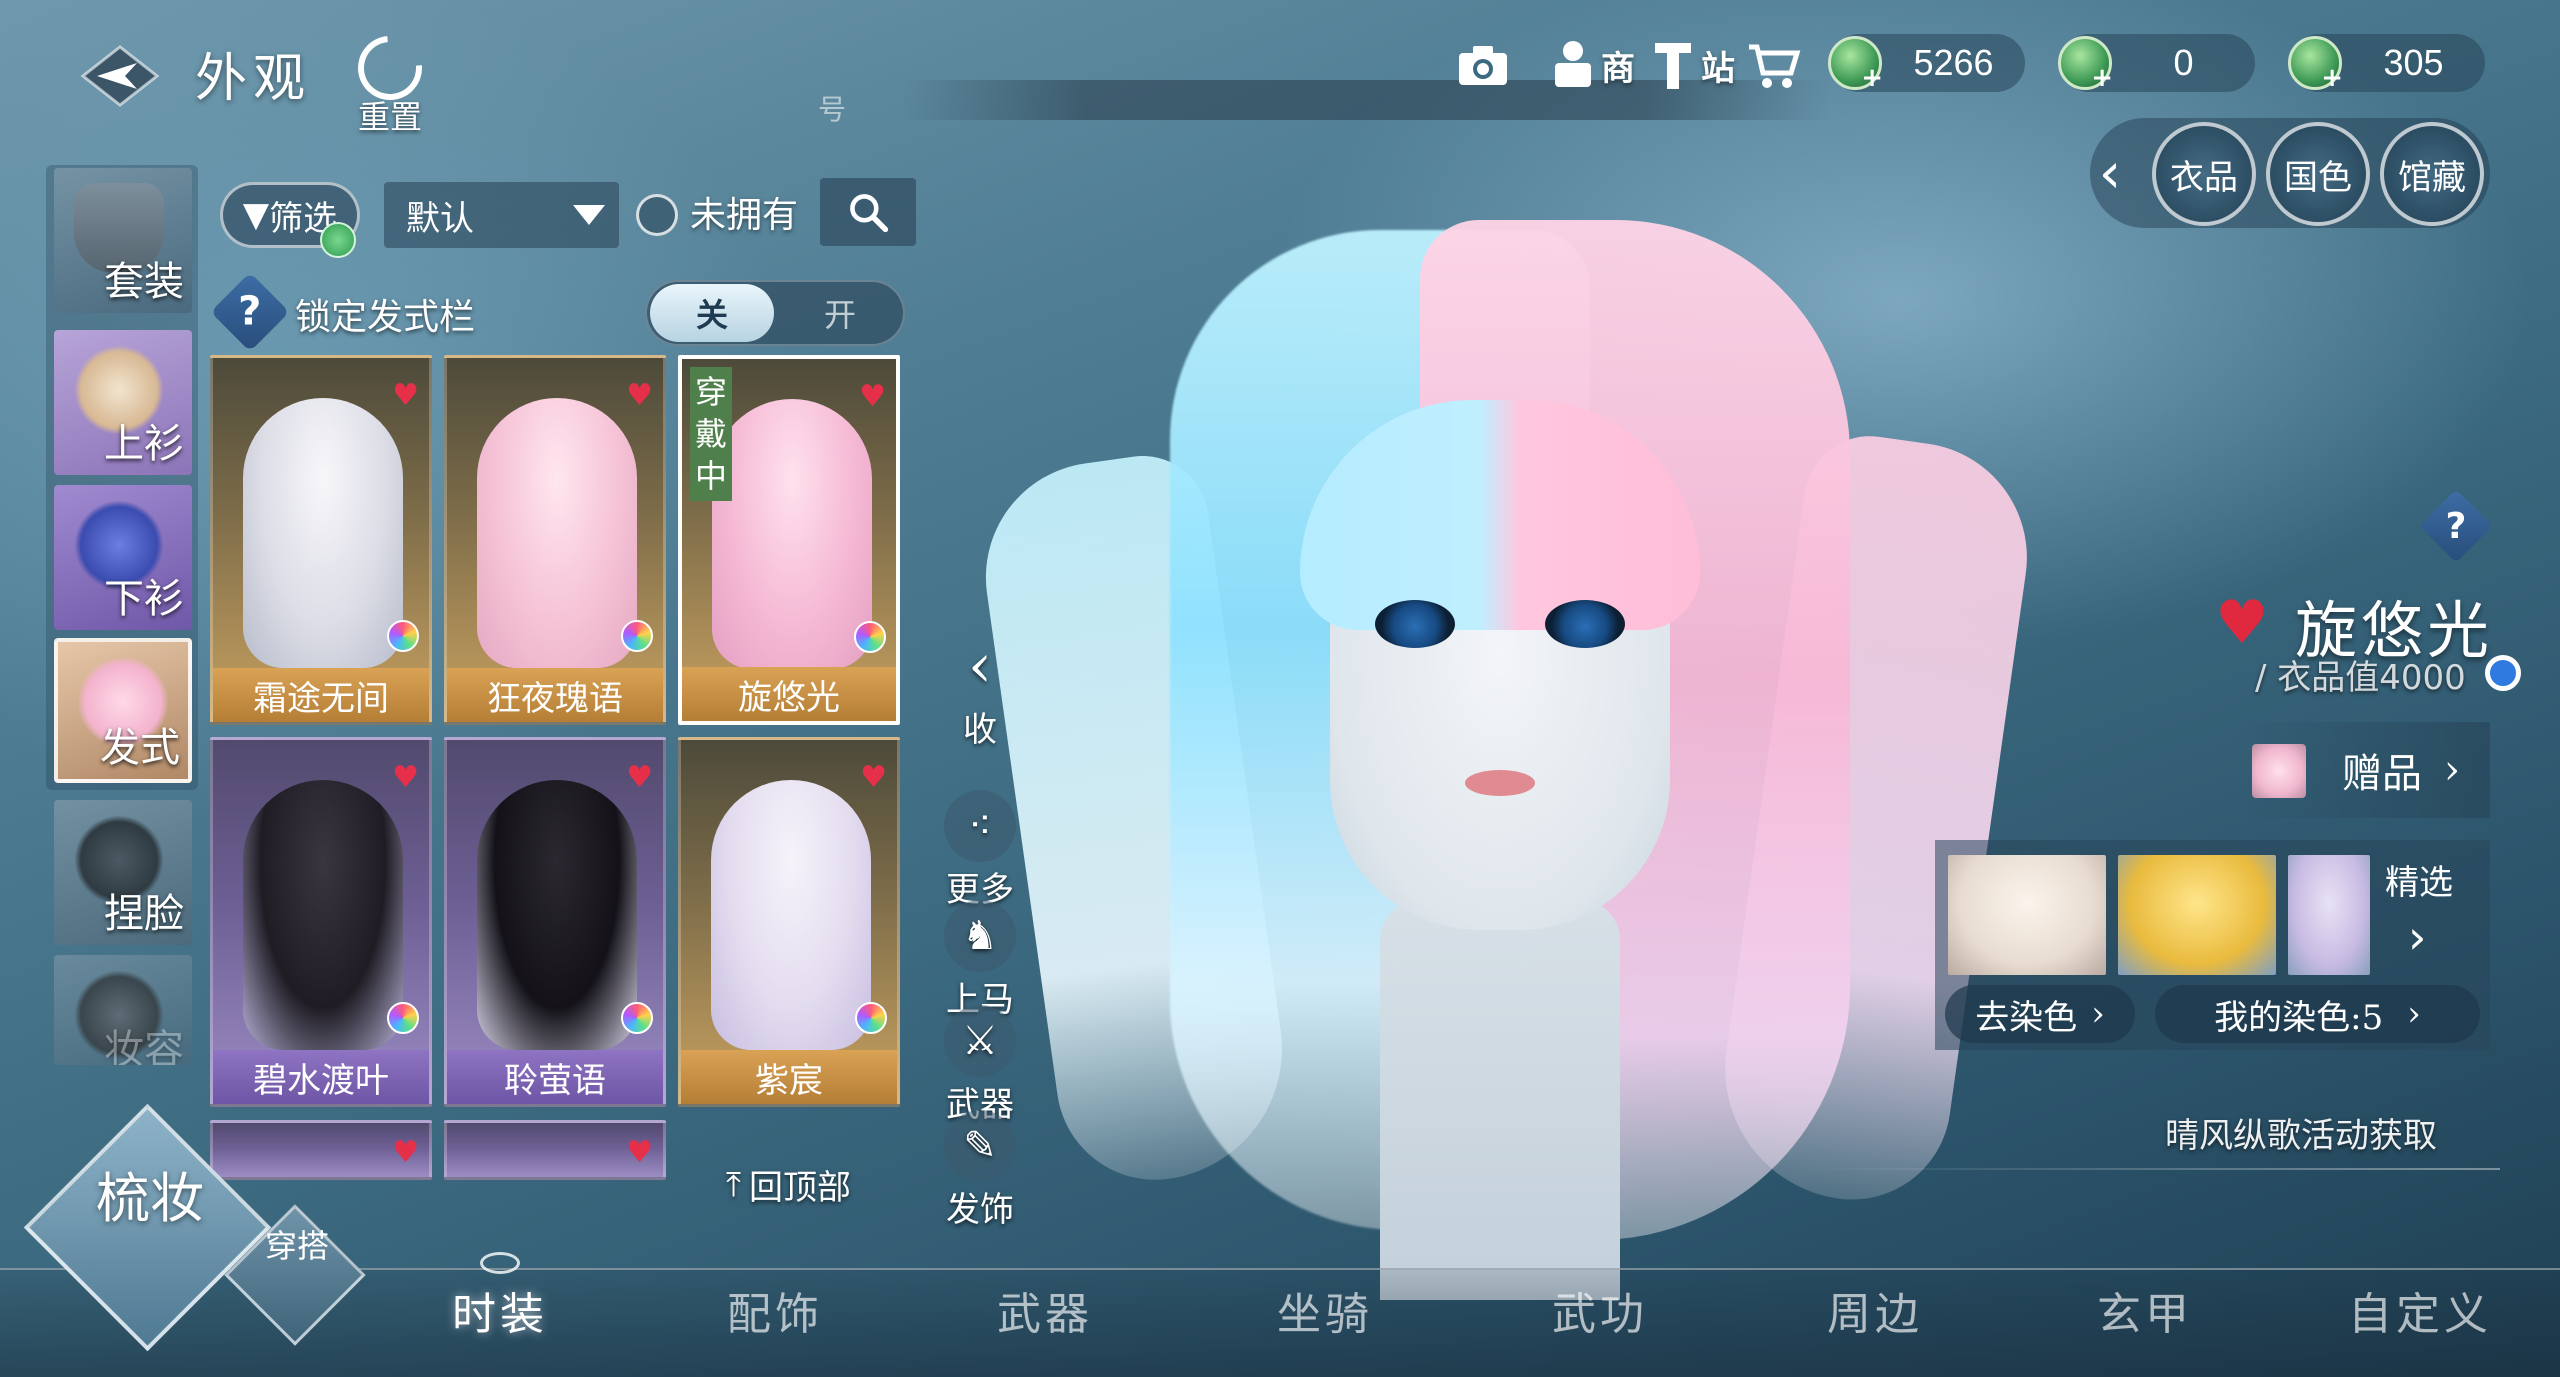  Describe the element at coordinates (123, 240) in the screenshot. I see `category-suit: 套装` at that location.